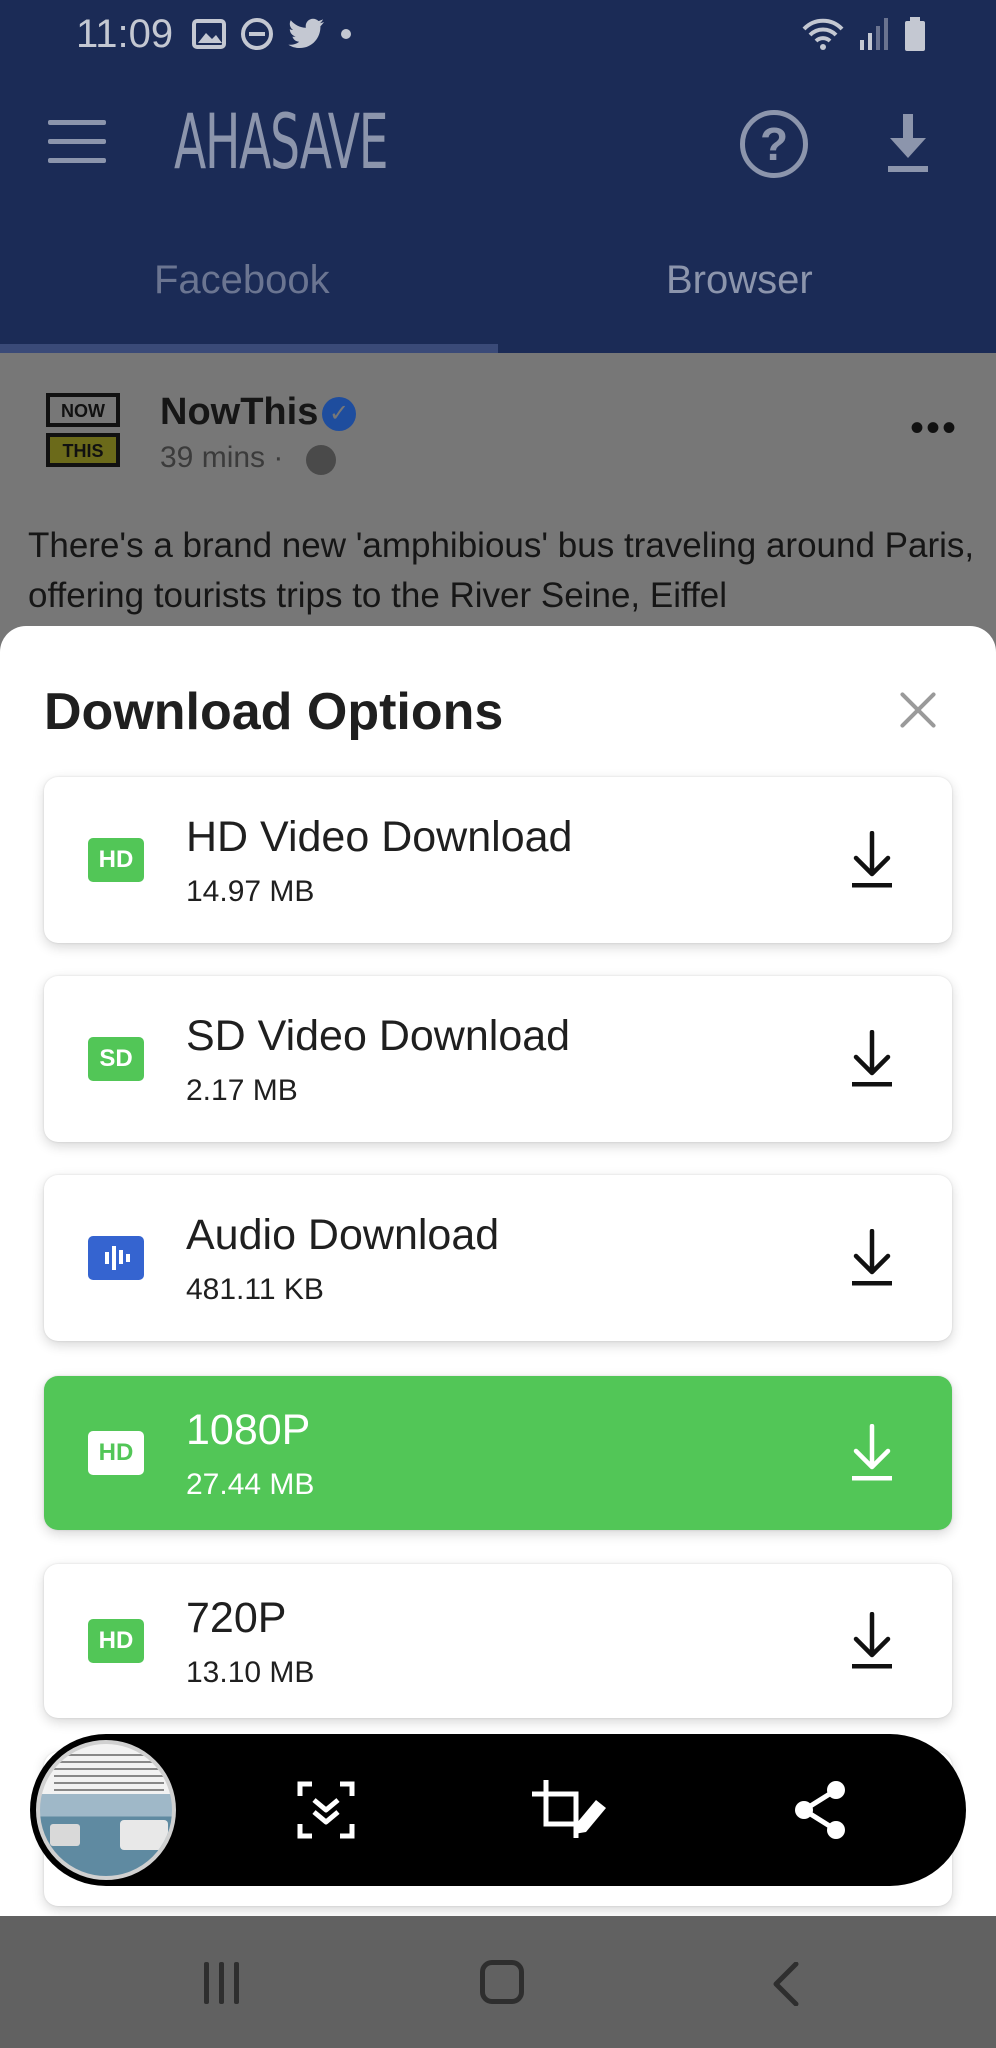  I want to click on scroll-capture-icon, so click(326, 1810).